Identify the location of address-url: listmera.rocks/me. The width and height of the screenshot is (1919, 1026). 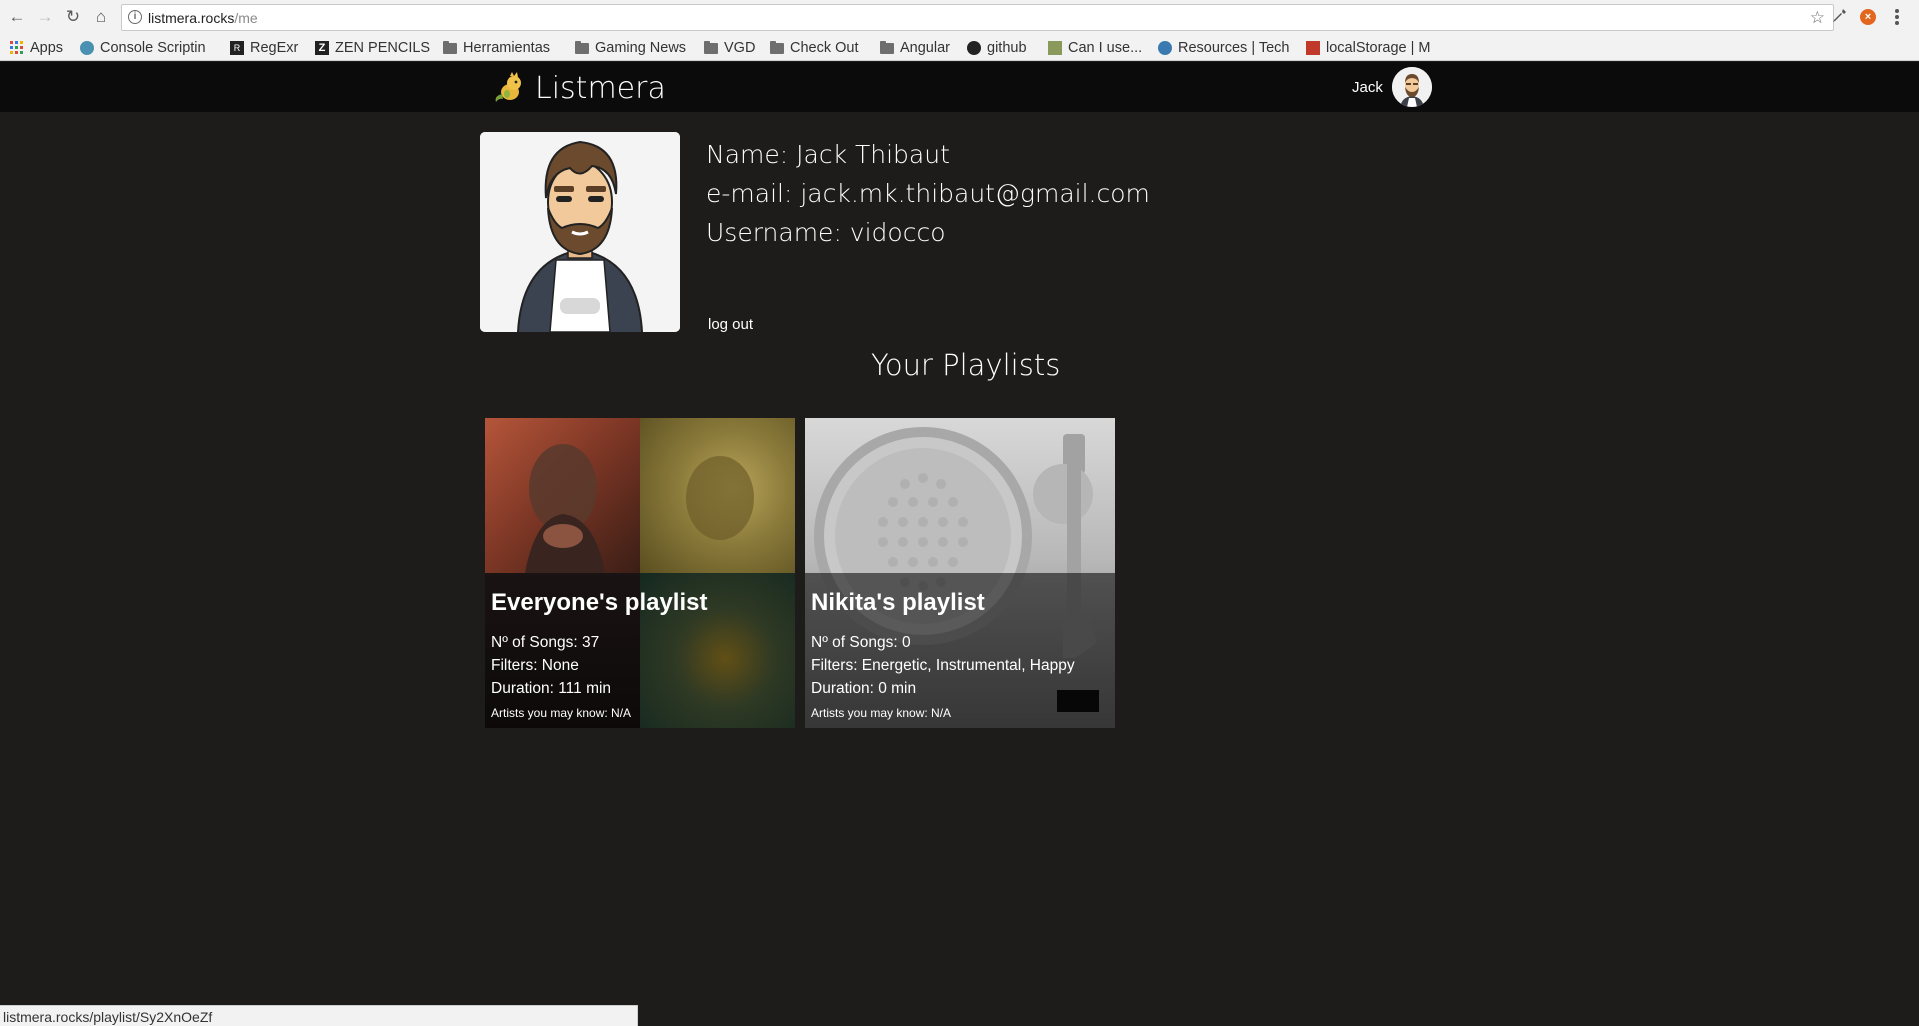
(203, 18).